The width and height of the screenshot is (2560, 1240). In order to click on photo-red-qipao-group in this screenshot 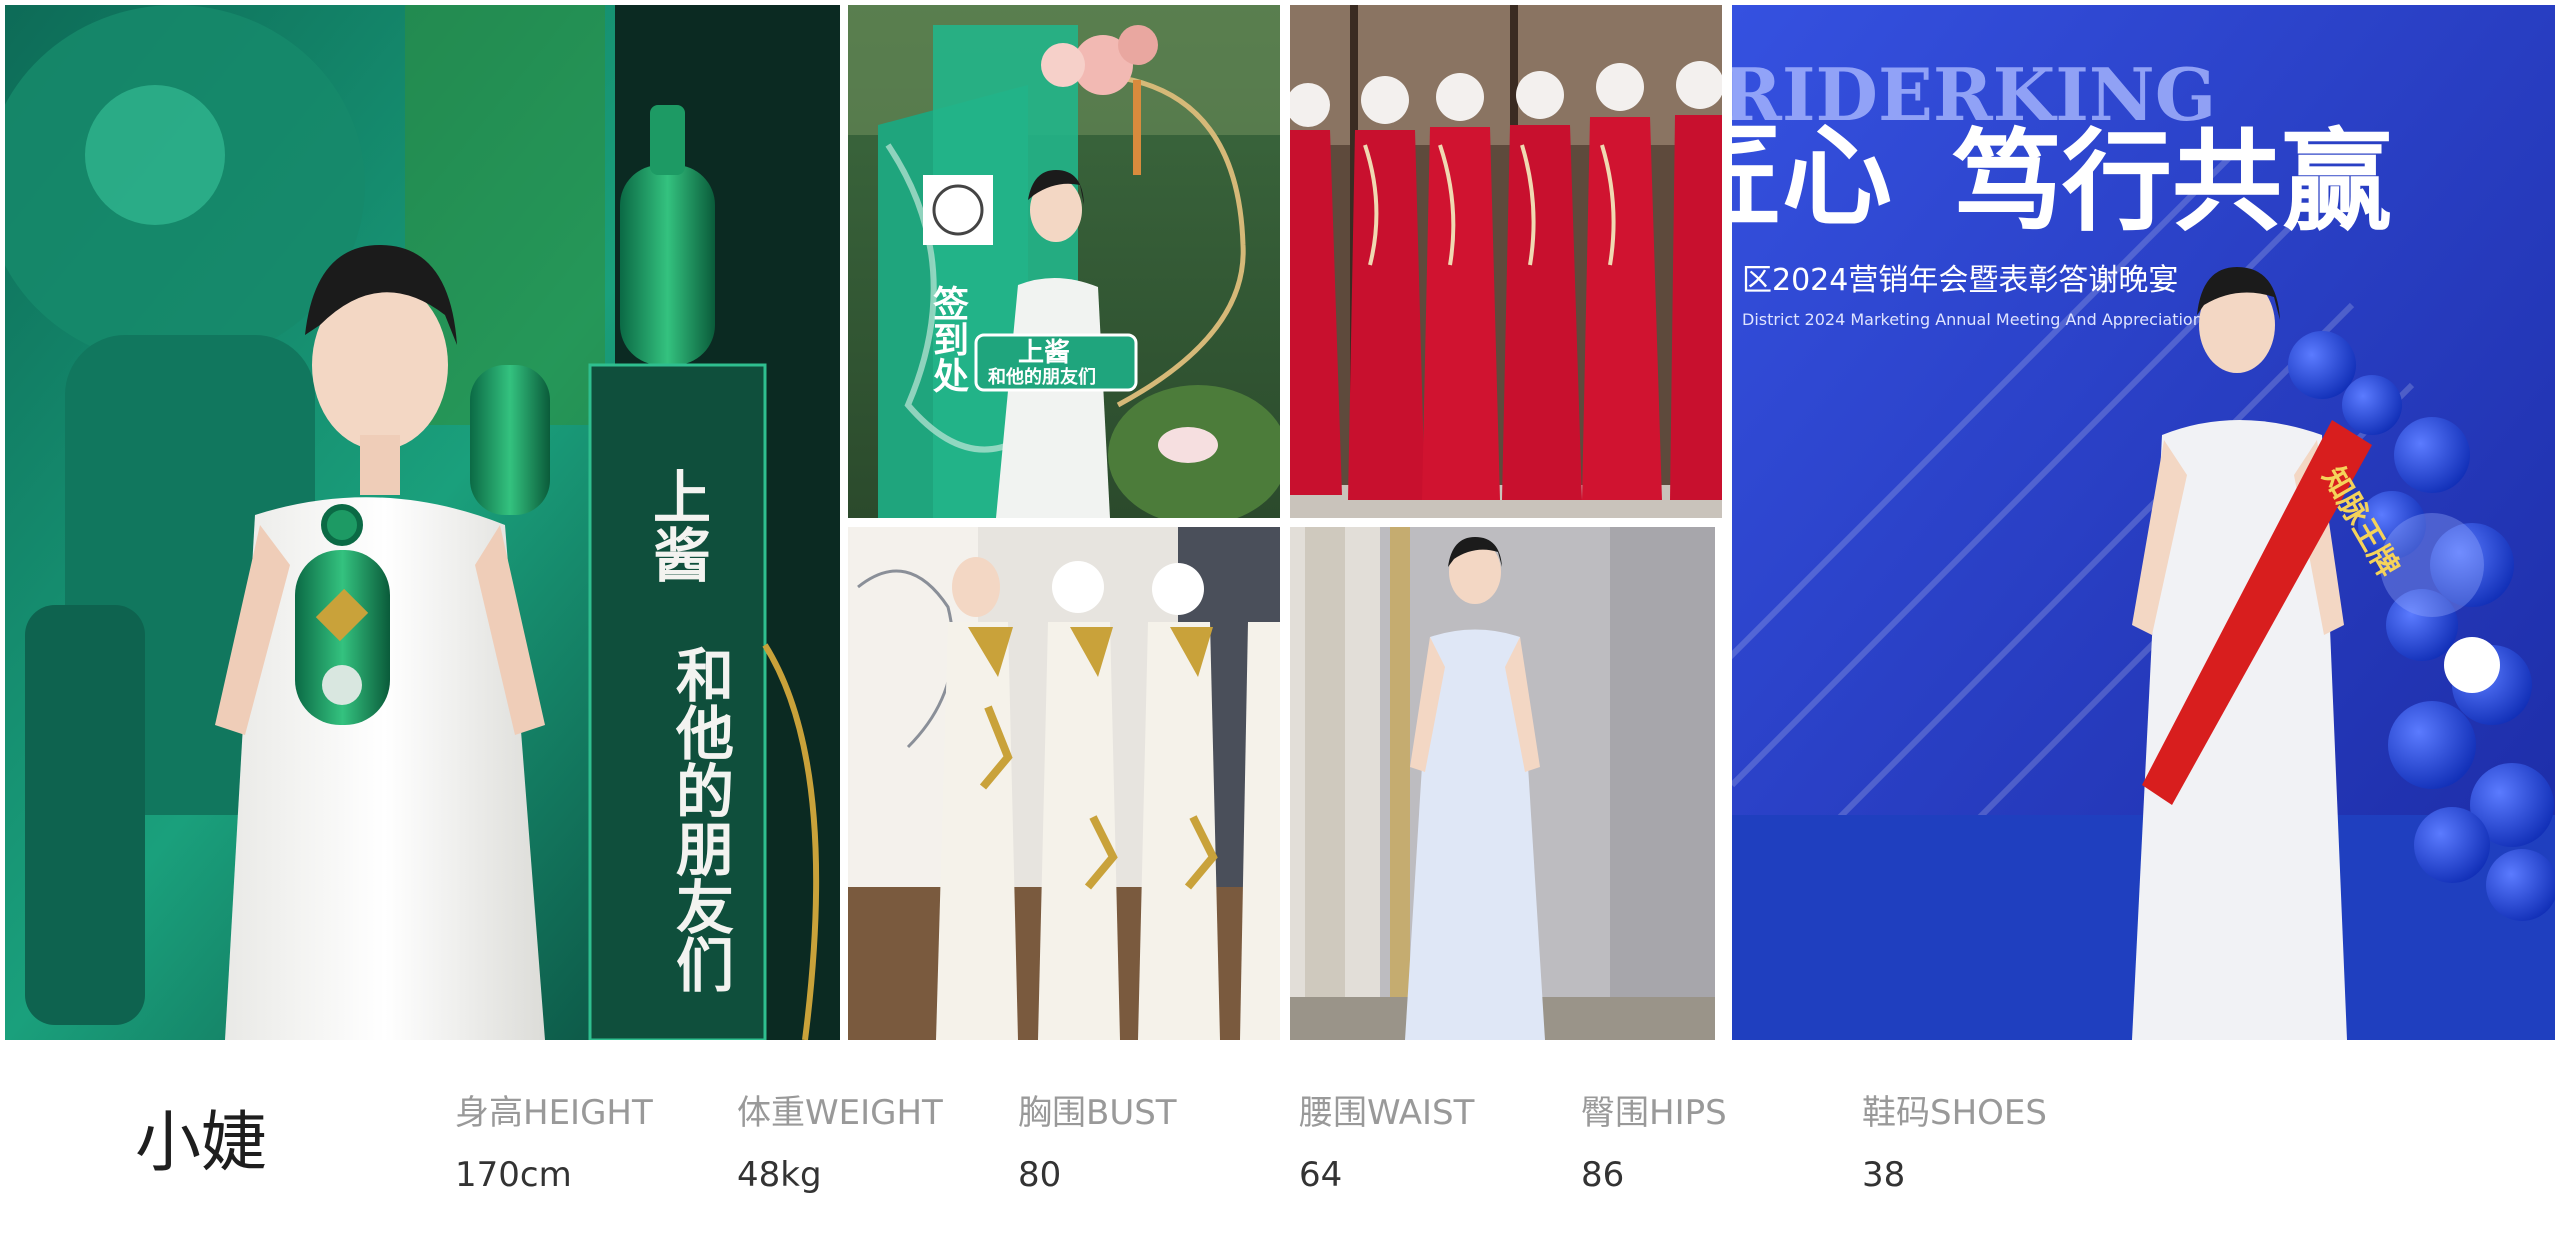, I will do `click(1506, 261)`.